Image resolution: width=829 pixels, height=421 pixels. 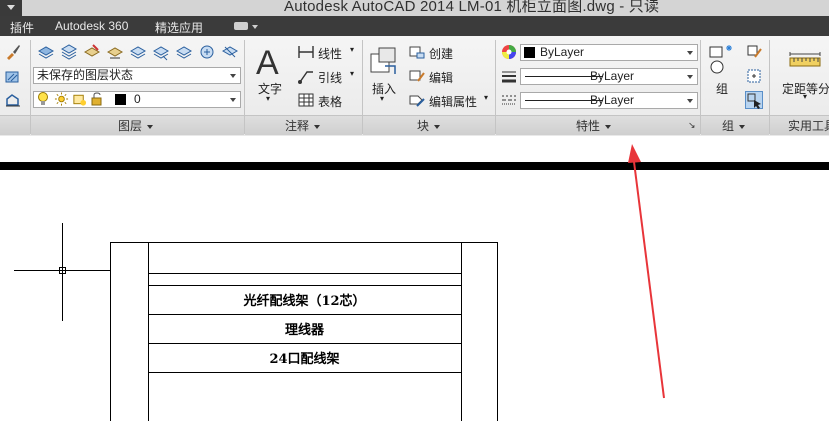 I want to click on panel-label-layers: 图层, so click(x=136, y=125).